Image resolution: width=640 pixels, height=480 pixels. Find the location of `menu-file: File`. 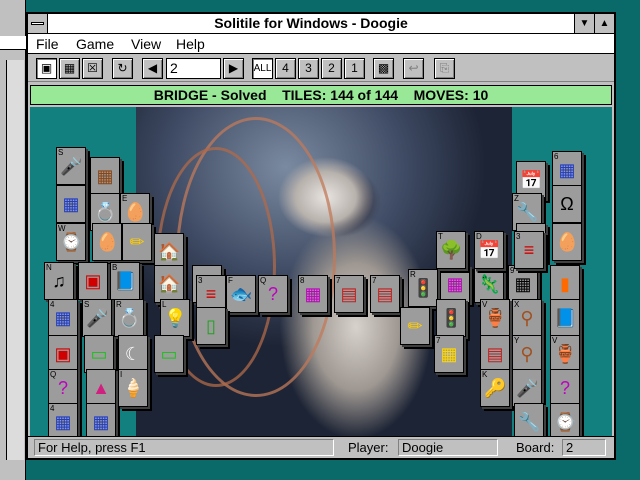

menu-file: File is located at coordinates (47, 44).